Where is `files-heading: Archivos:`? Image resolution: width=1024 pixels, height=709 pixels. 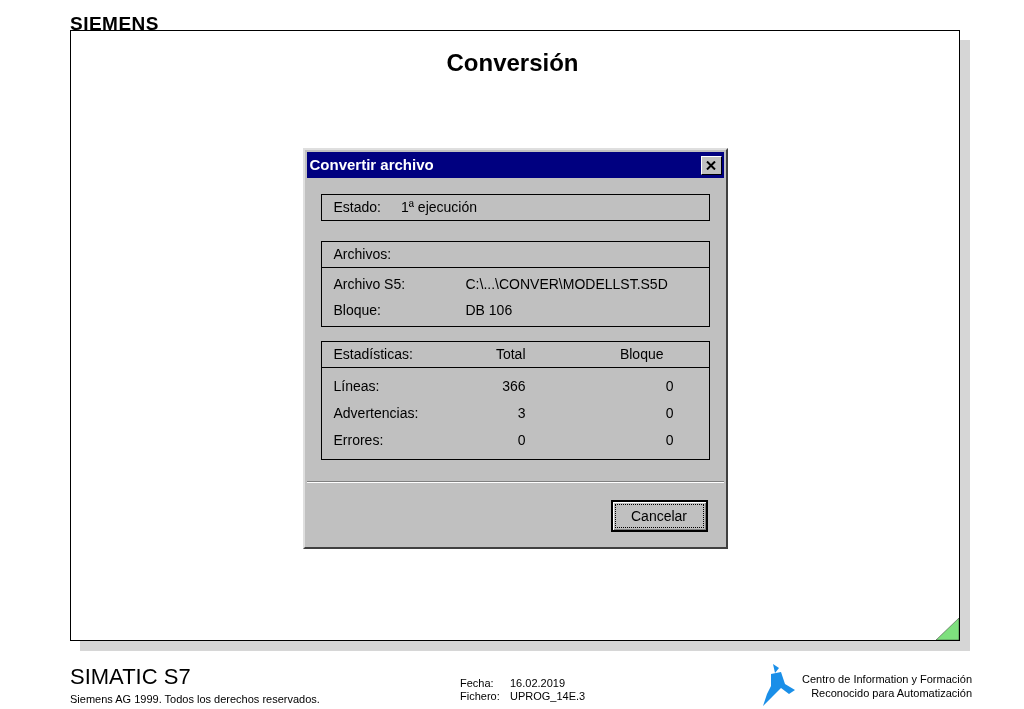 files-heading: Archivos: is located at coordinates (362, 254).